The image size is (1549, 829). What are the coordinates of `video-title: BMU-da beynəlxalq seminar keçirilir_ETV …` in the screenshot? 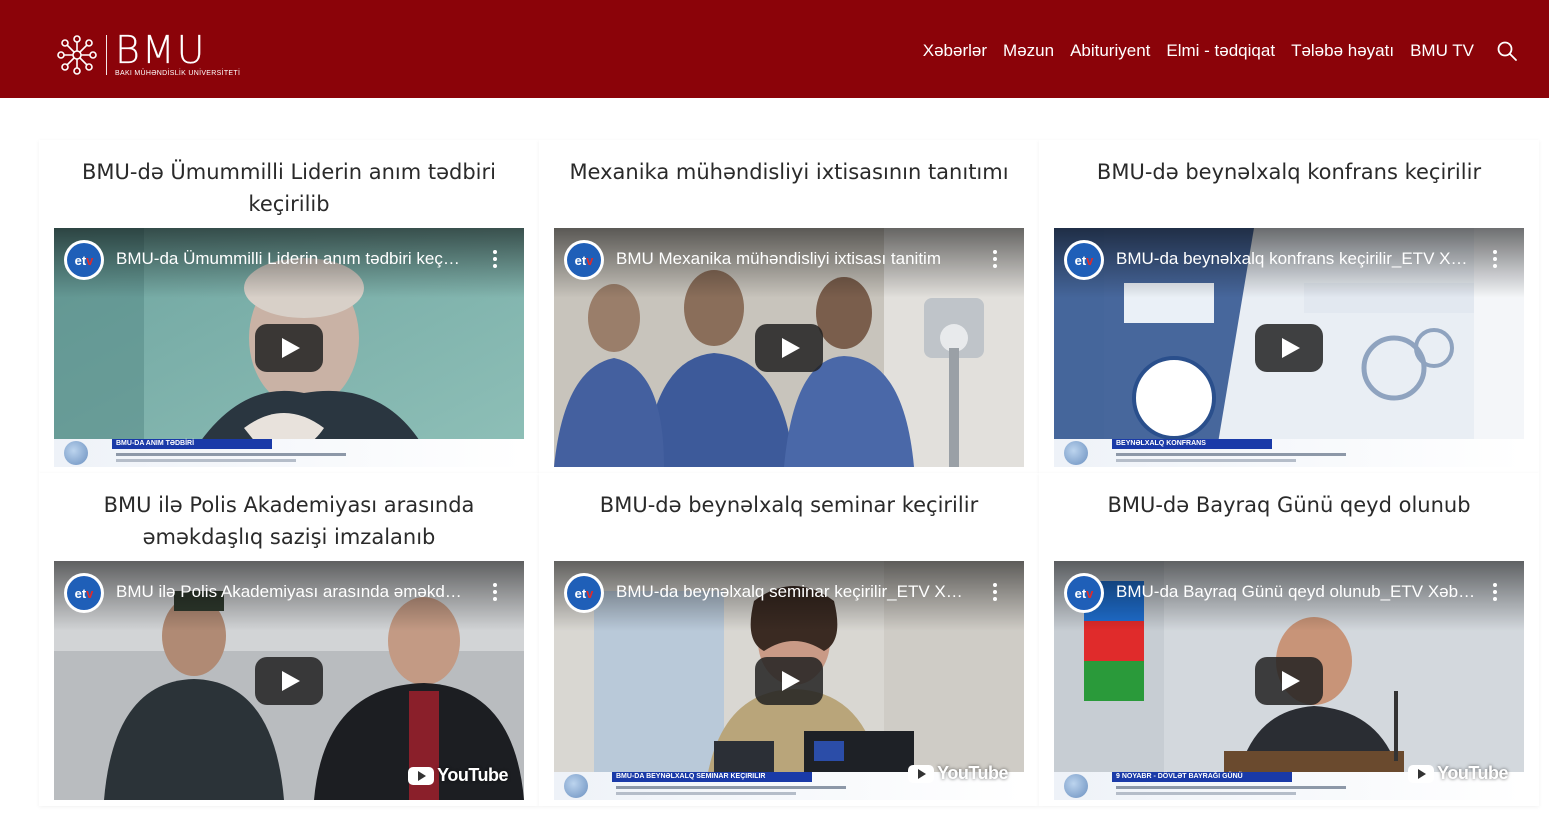 It's located at (801, 592).